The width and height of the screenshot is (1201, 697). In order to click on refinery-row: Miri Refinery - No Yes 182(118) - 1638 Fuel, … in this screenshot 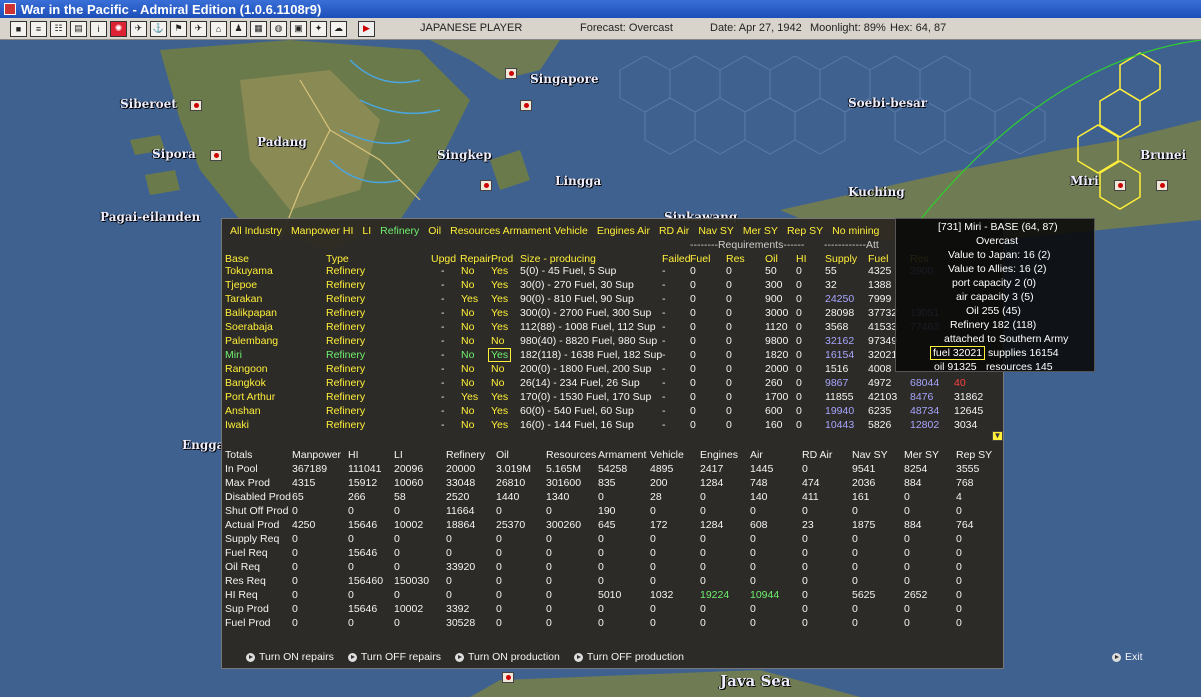, I will do `click(607, 355)`.